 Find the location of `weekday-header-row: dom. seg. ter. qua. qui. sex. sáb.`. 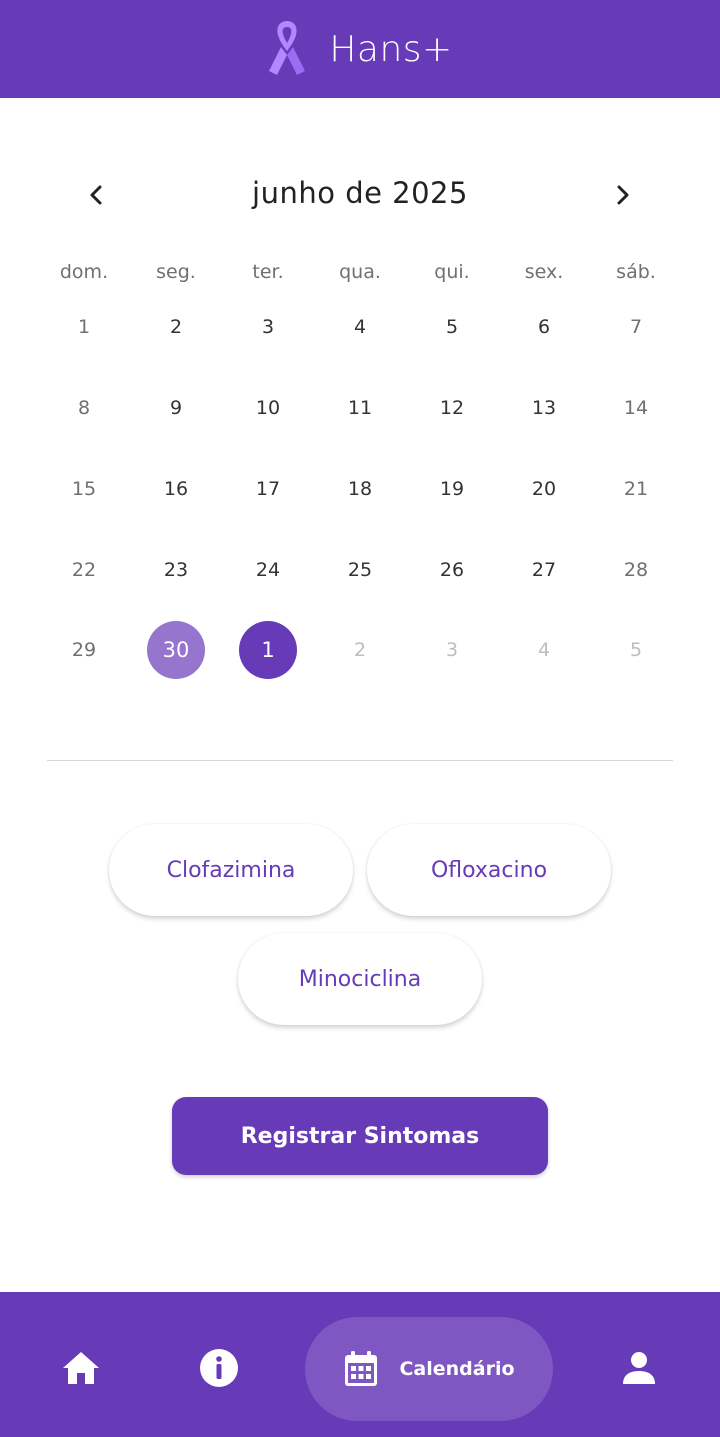

weekday-header-row: dom. seg. ter. qua. qui. sex. sáb. is located at coordinates (360, 272).